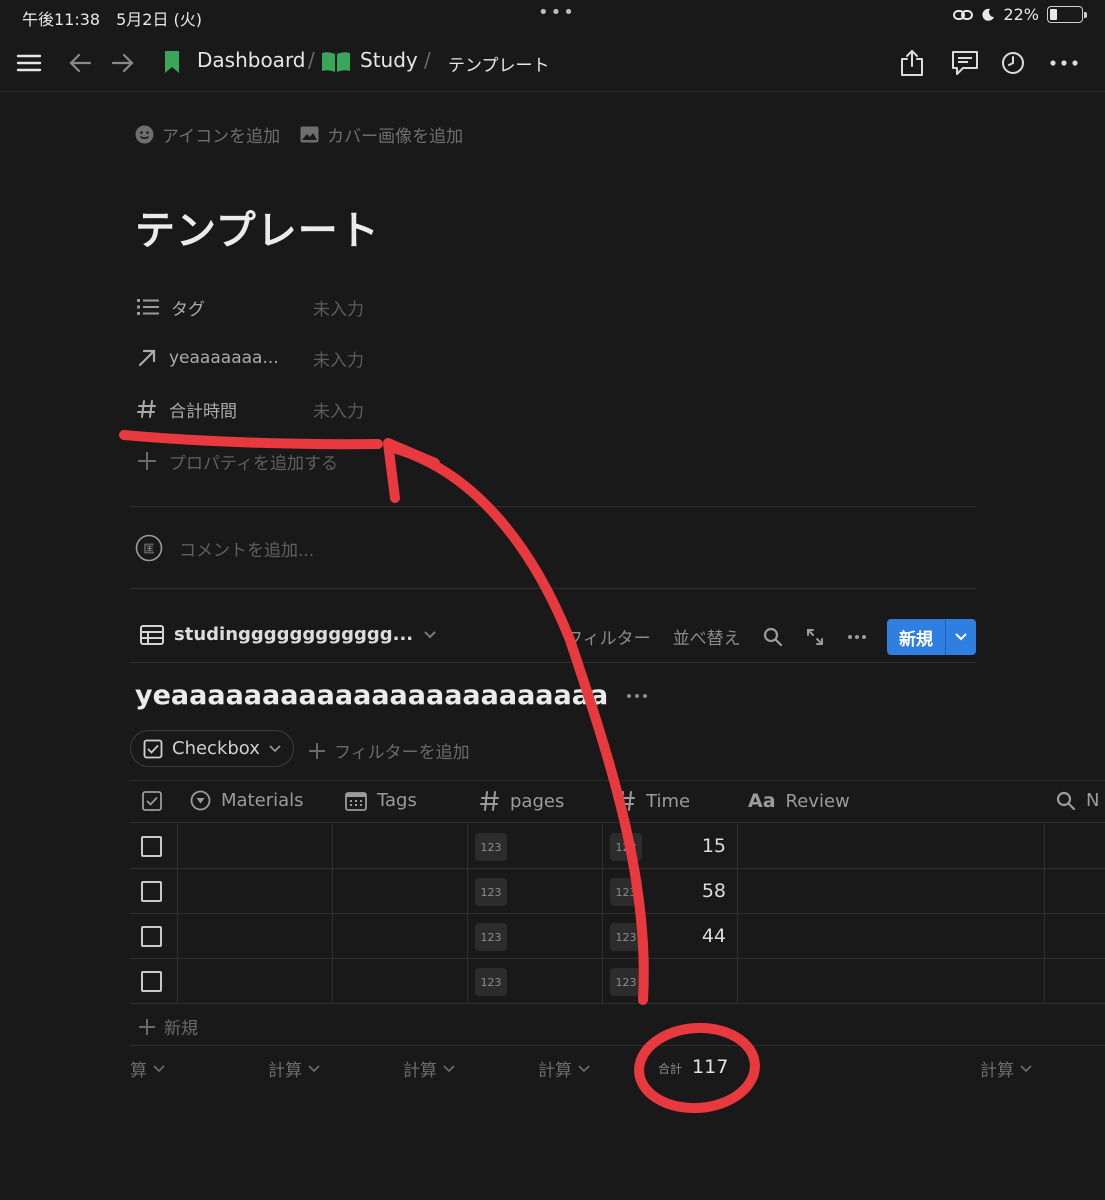  What do you see at coordinates (80, 63) in the screenshot?
I see `back-arrow-icon` at bounding box center [80, 63].